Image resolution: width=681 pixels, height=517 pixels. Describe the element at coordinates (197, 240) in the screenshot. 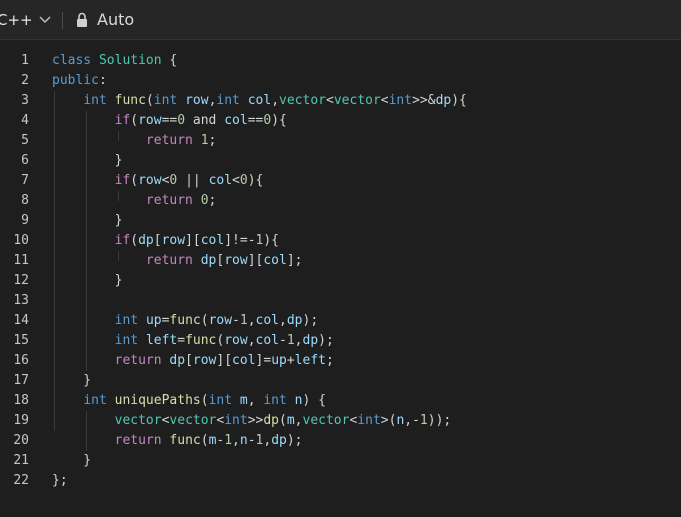

I see `line-code: if(dp[row][col]!=-1){` at that location.